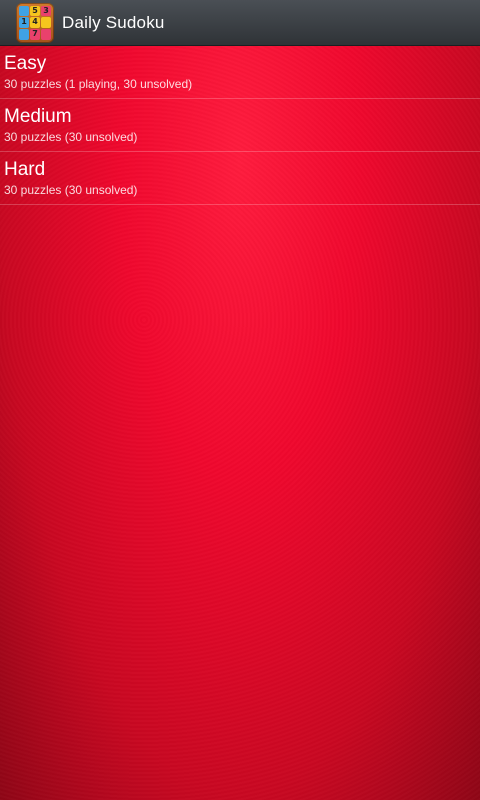 Image resolution: width=480 pixels, height=800 pixels. I want to click on icon-cell: 3, so click(46, 11).